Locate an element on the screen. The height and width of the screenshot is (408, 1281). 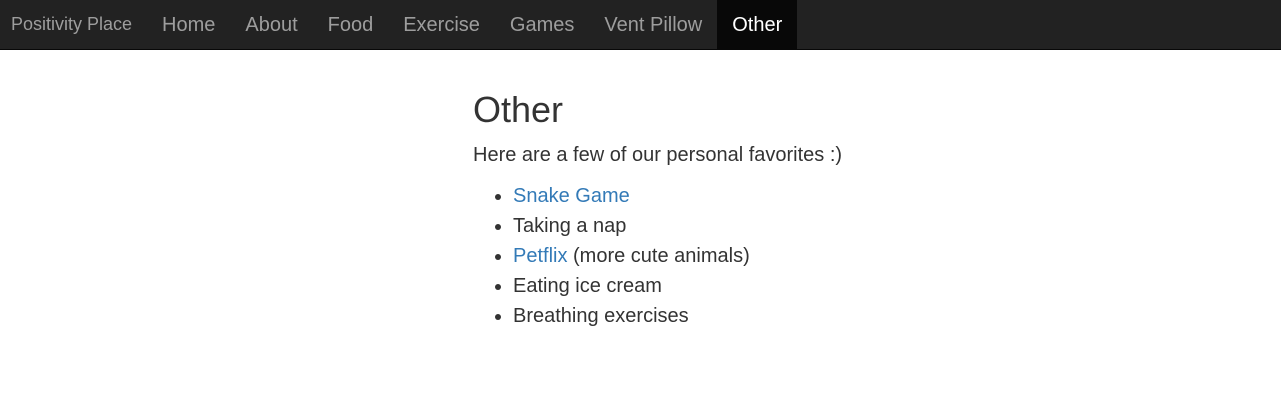
petflix-link: Petflix is located at coordinates (540, 256).